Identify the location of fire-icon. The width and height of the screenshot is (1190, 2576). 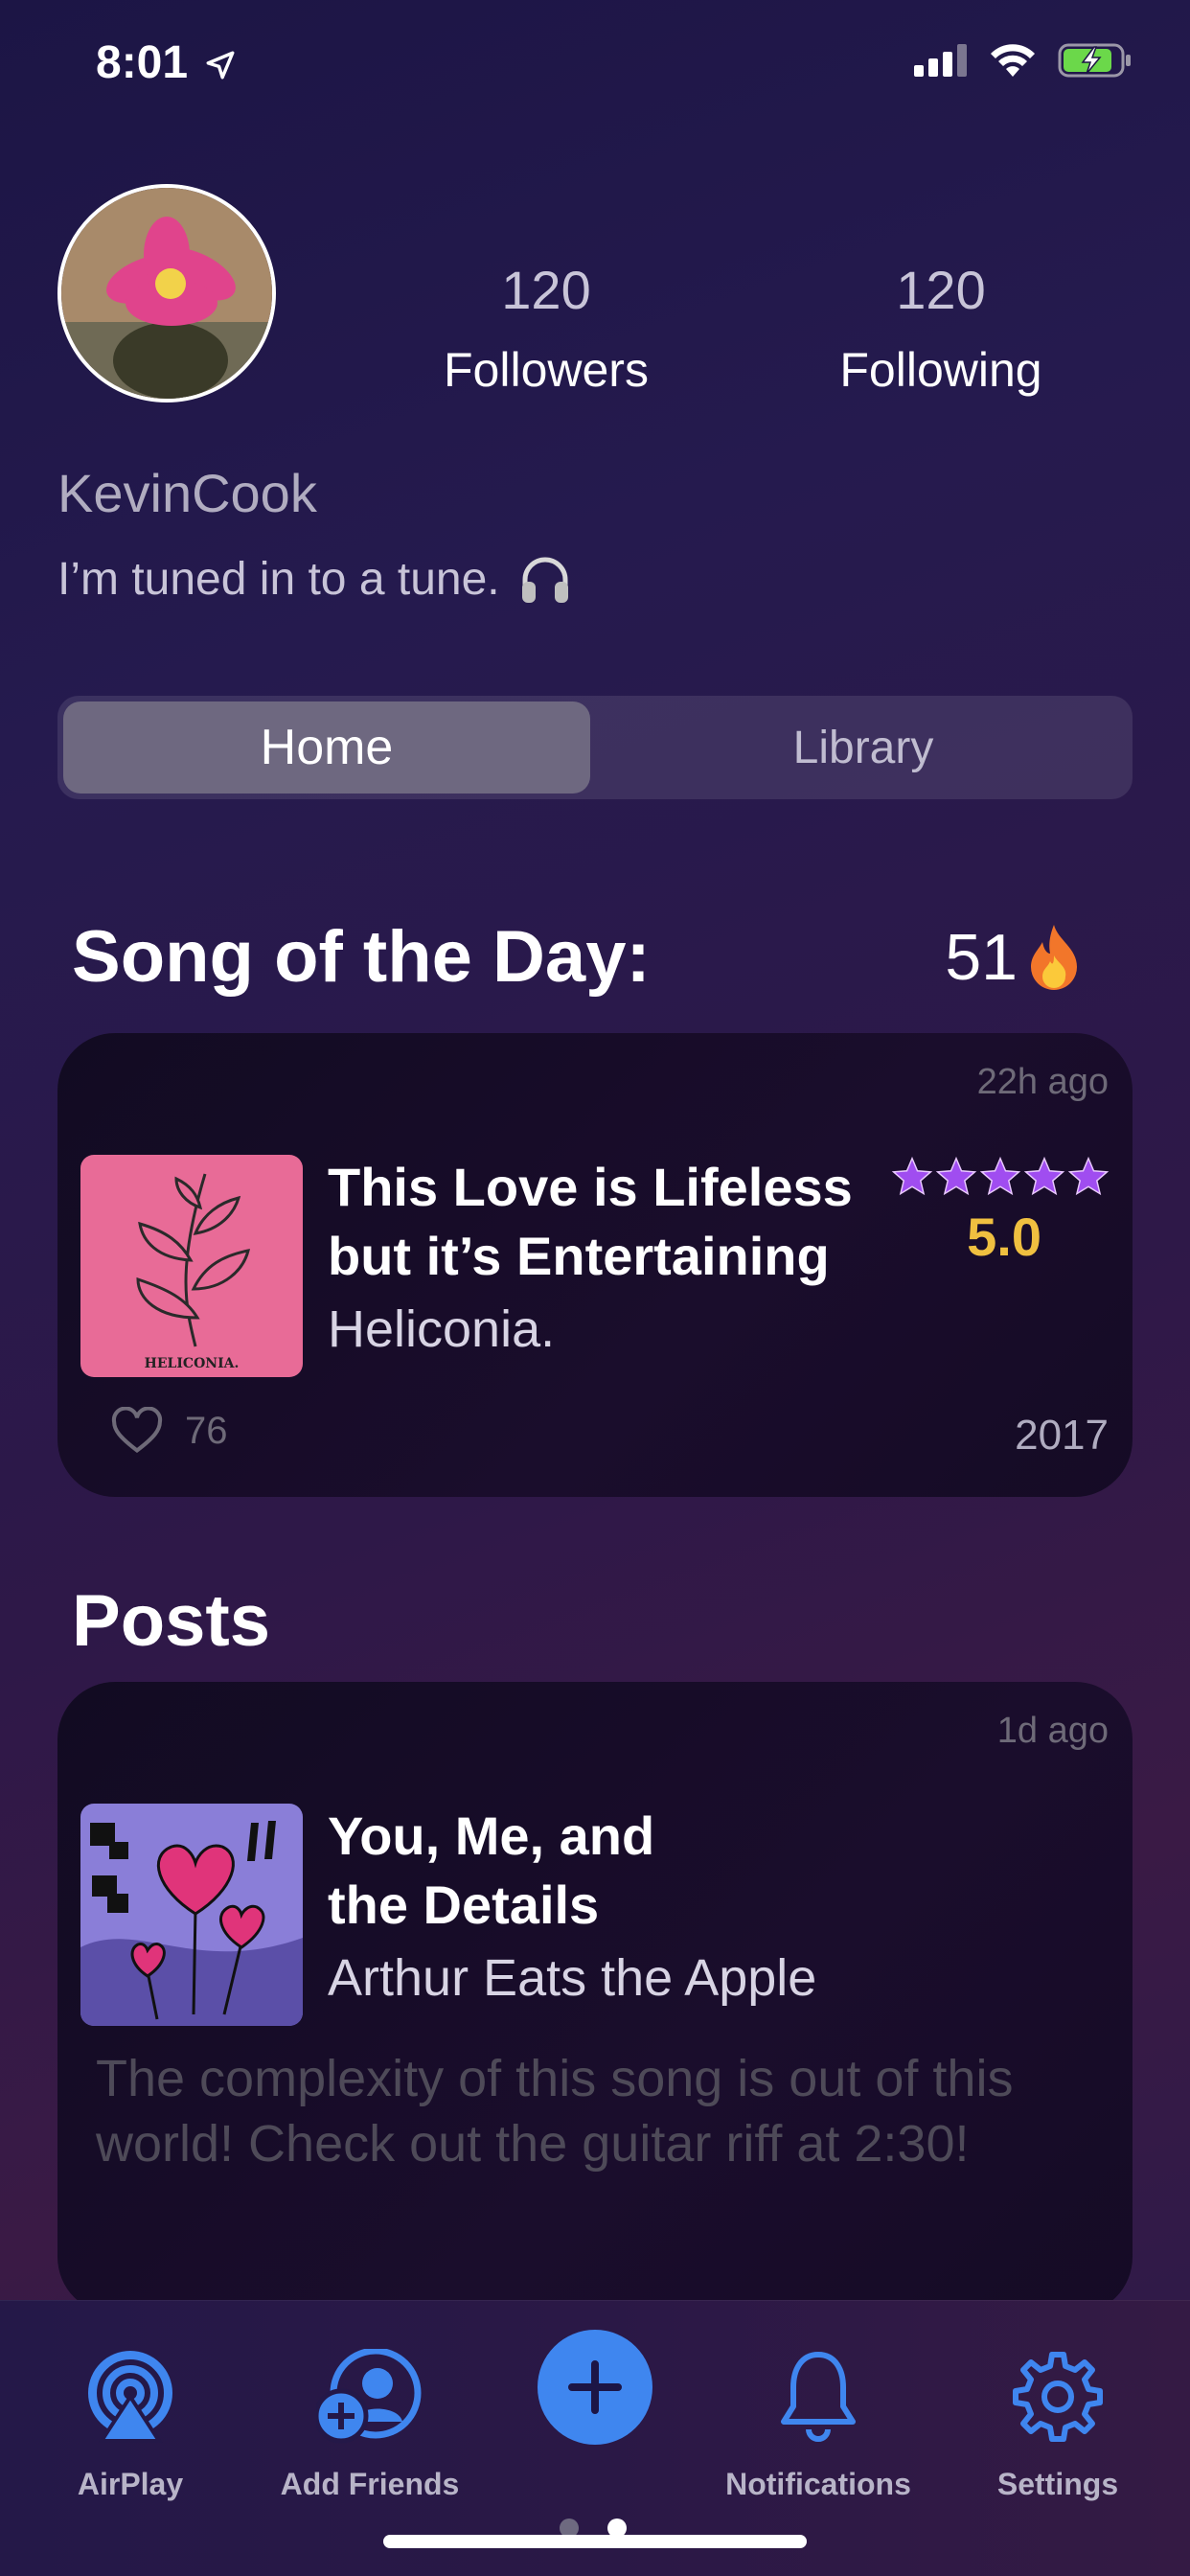
(1054, 957).